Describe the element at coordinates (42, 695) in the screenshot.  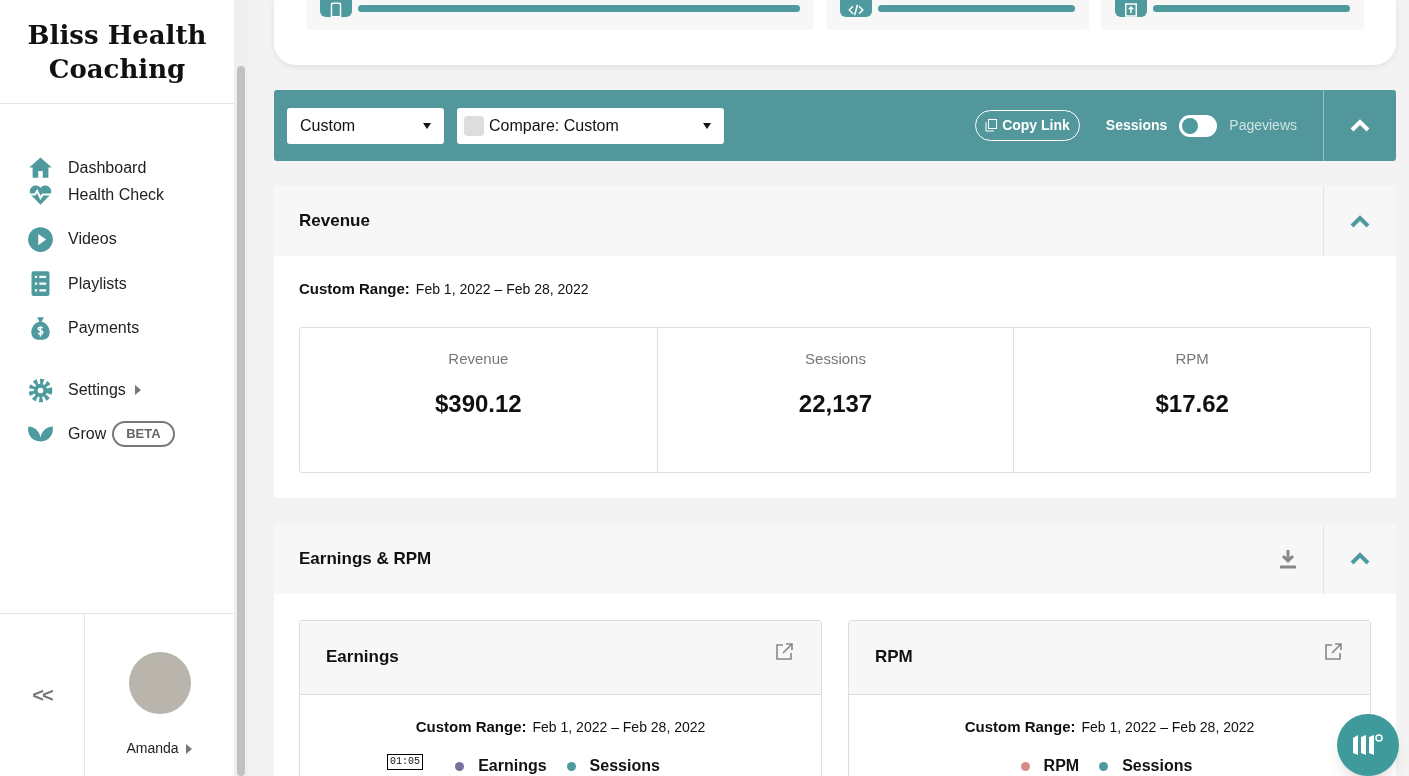
I see `collapse-button: <<` at that location.